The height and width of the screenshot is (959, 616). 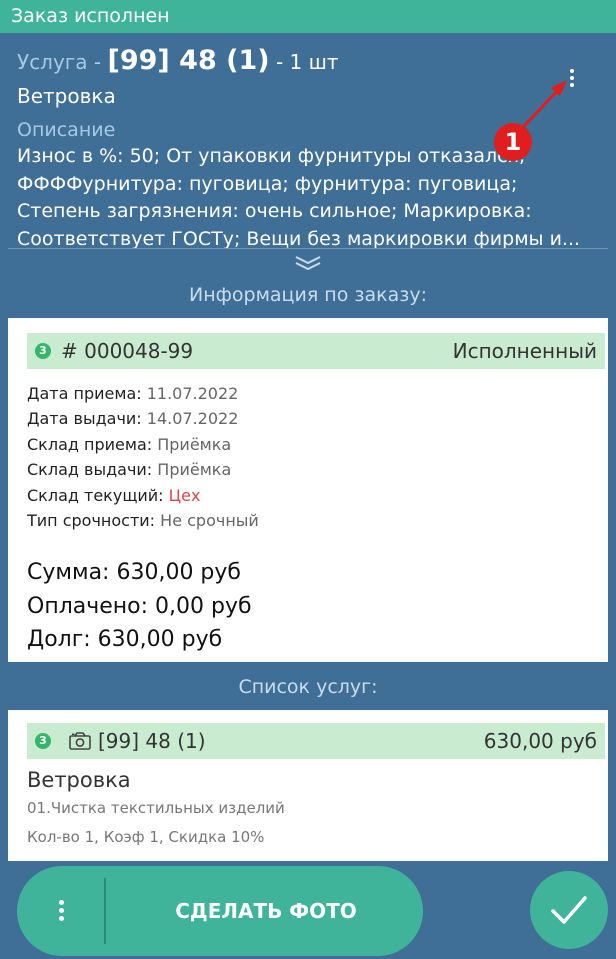 What do you see at coordinates (90, 470) in the screenshot?
I see `info-label: Склад выдачи:` at bounding box center [90, 470].